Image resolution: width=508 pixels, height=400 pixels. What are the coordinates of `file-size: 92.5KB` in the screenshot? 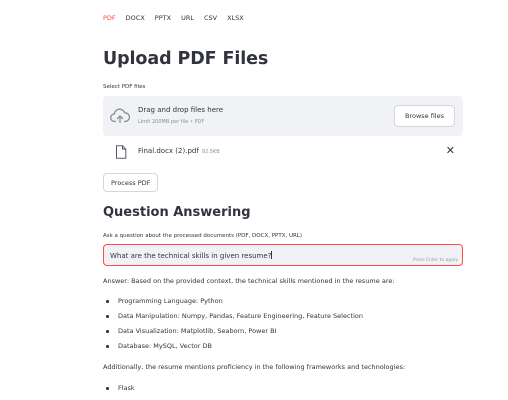 It's located at (210, 152).